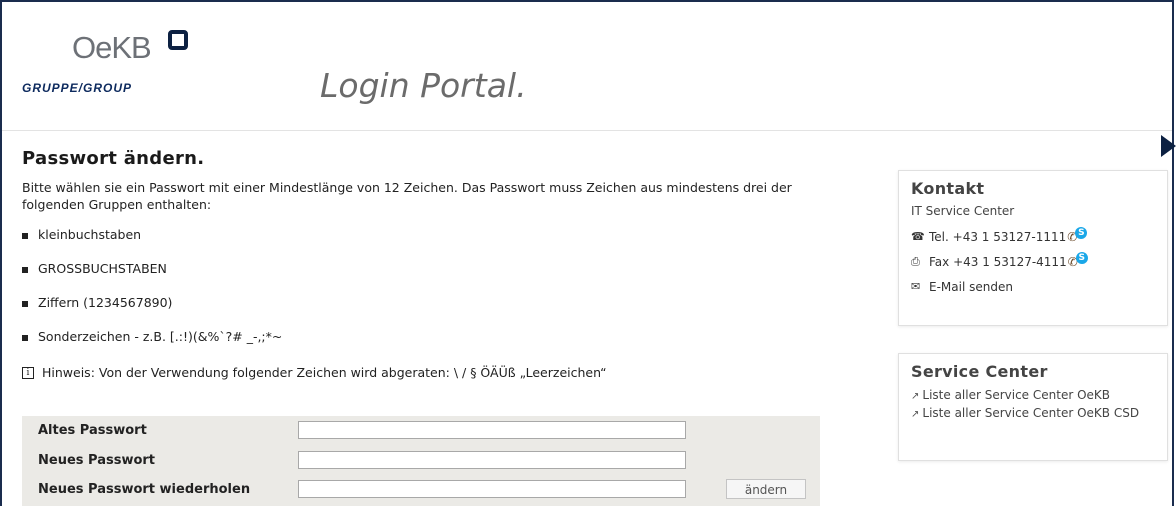 The height and width of the screenshot is (506, 1176). Describe the element at coordinates (452, 278) in the screenshot. I see `list-item: GROSSBUCHSTABEN` at that location.